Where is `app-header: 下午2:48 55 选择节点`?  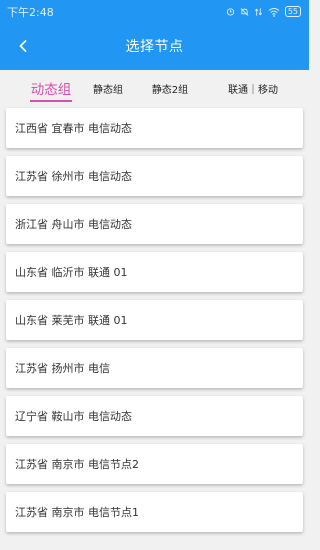 app-header: 下午2:48 55 选择节点 is located at coordinates (154, 35).